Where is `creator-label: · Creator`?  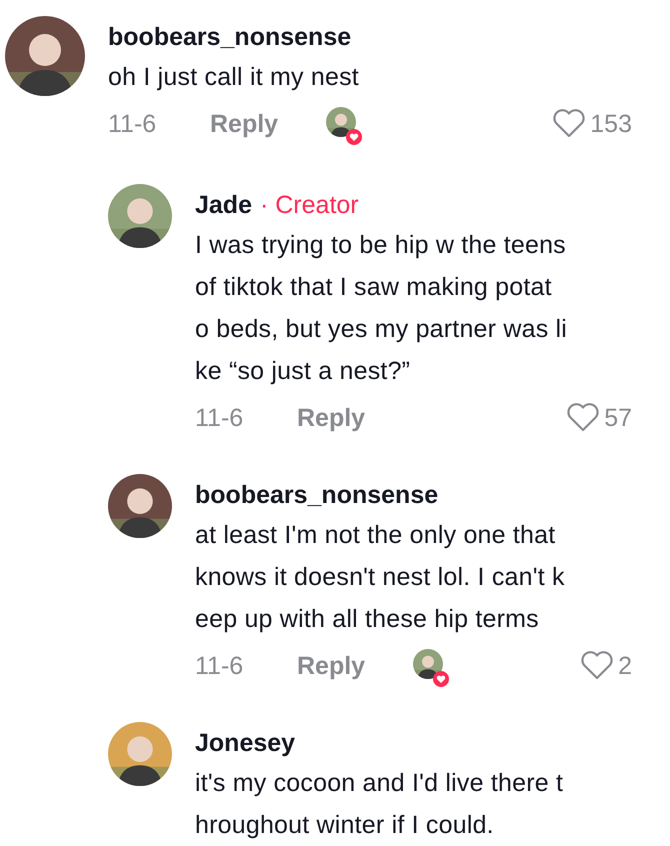 creator-label: · Creator is located at coordinates (309, 205).